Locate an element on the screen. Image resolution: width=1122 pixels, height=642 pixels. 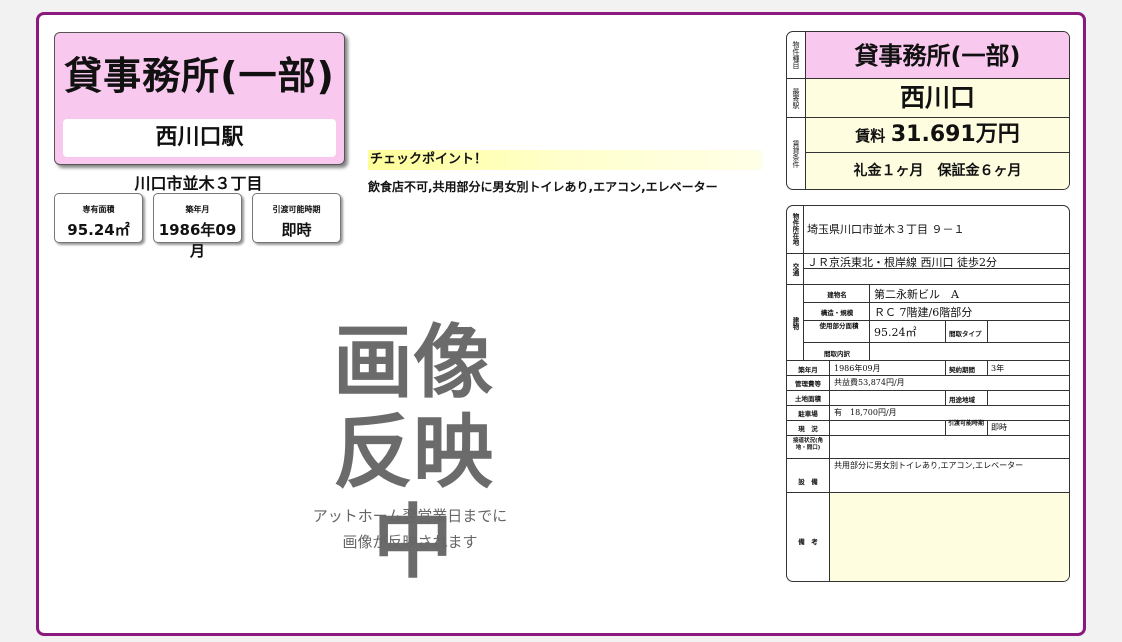
area-card-value: 95.24㎡ is located at coordinates (98, 230).